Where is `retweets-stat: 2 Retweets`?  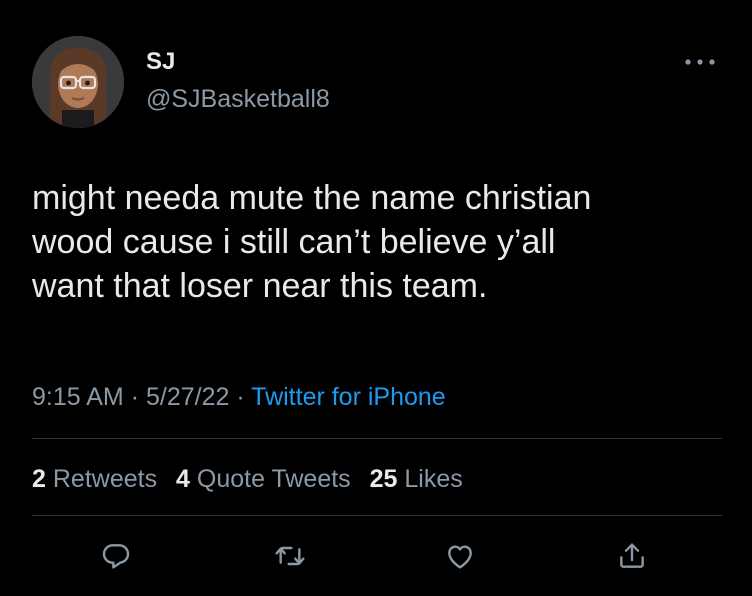 retweets-stat: 2 Retweets is located at coordinates (94, 479).